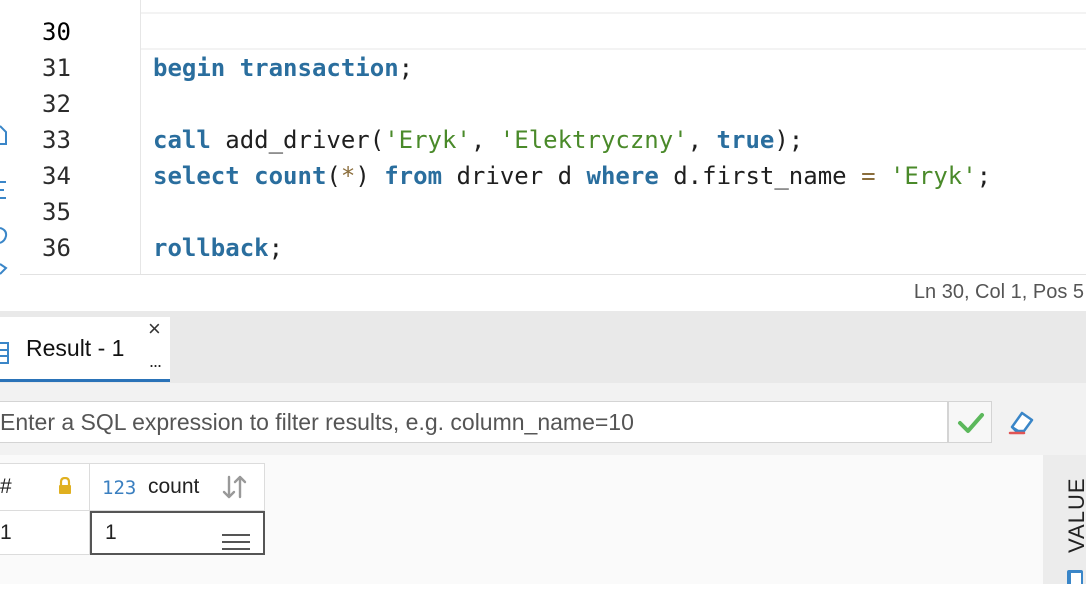 Image resolution: width=1086 pixels, height=589 pixels. Describe the element at coordinates (319, 68) in the screenshot. I see `code-token: transaction` at that location.